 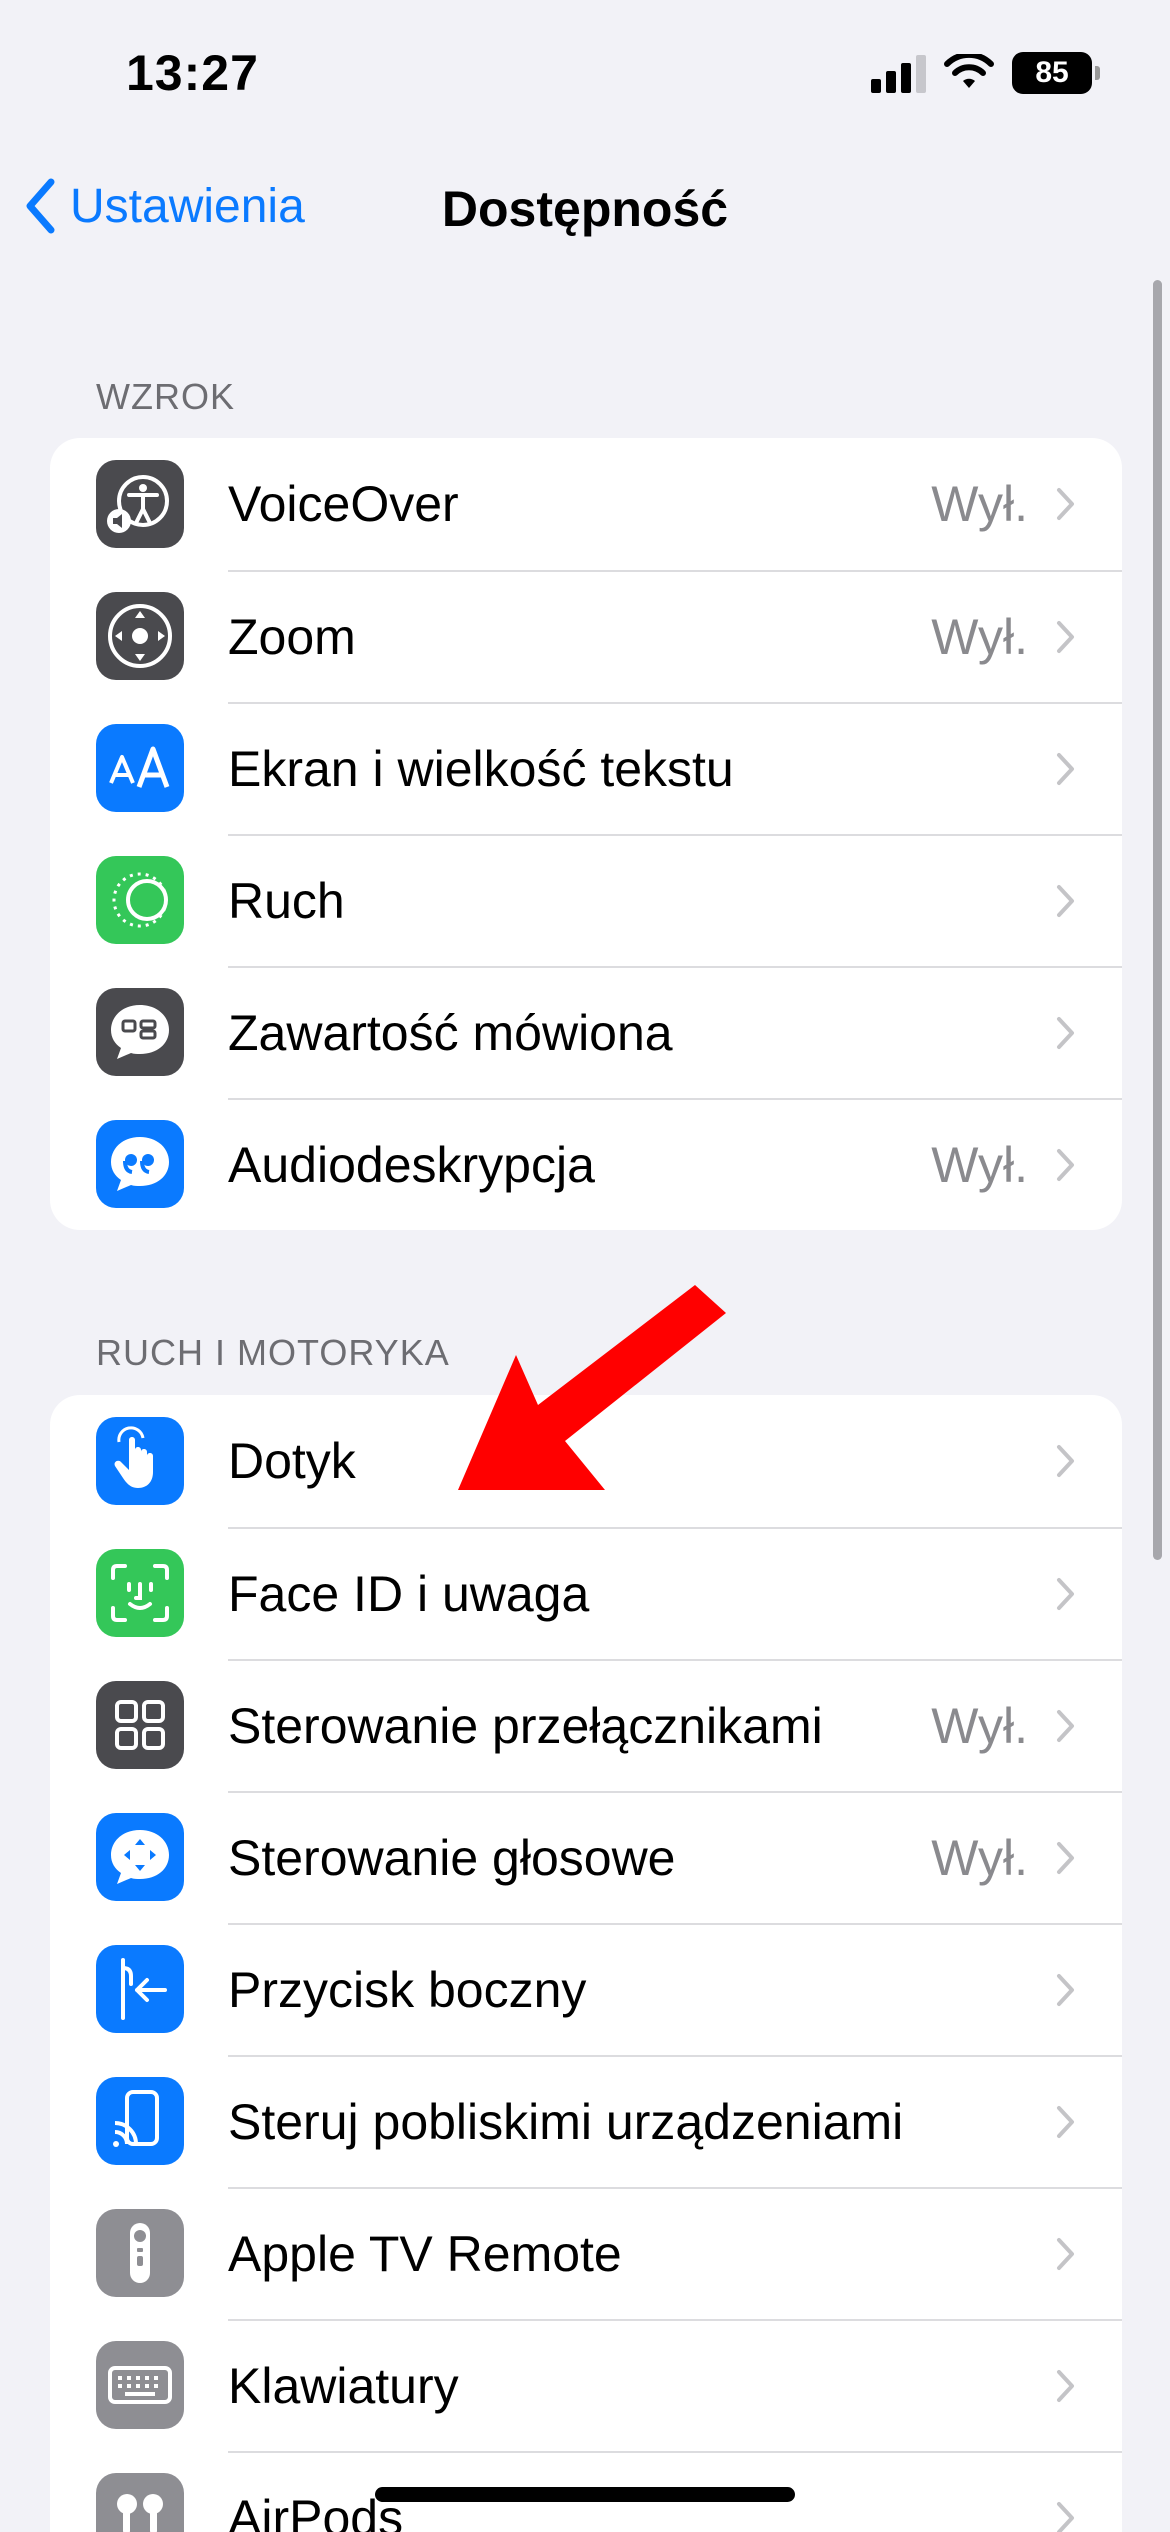 I want to click on settings-row-switch-control: Sterowanie przełącznikami Wył., so click(x=586, y=1725).